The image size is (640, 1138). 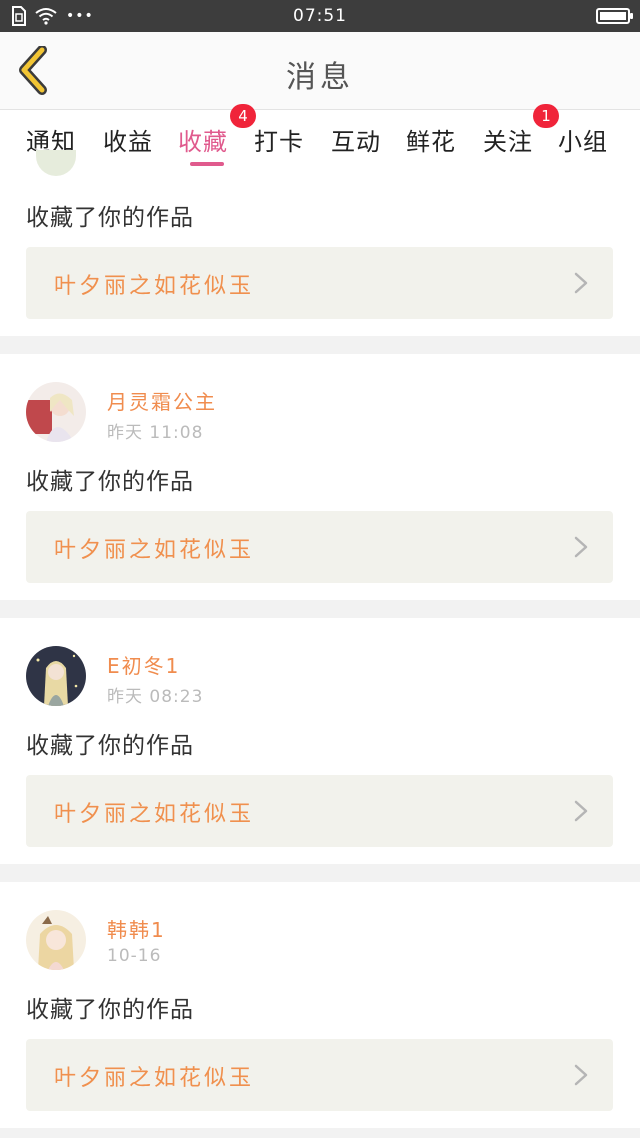 I want to click on battery-icon, so click(x=614, y=16).